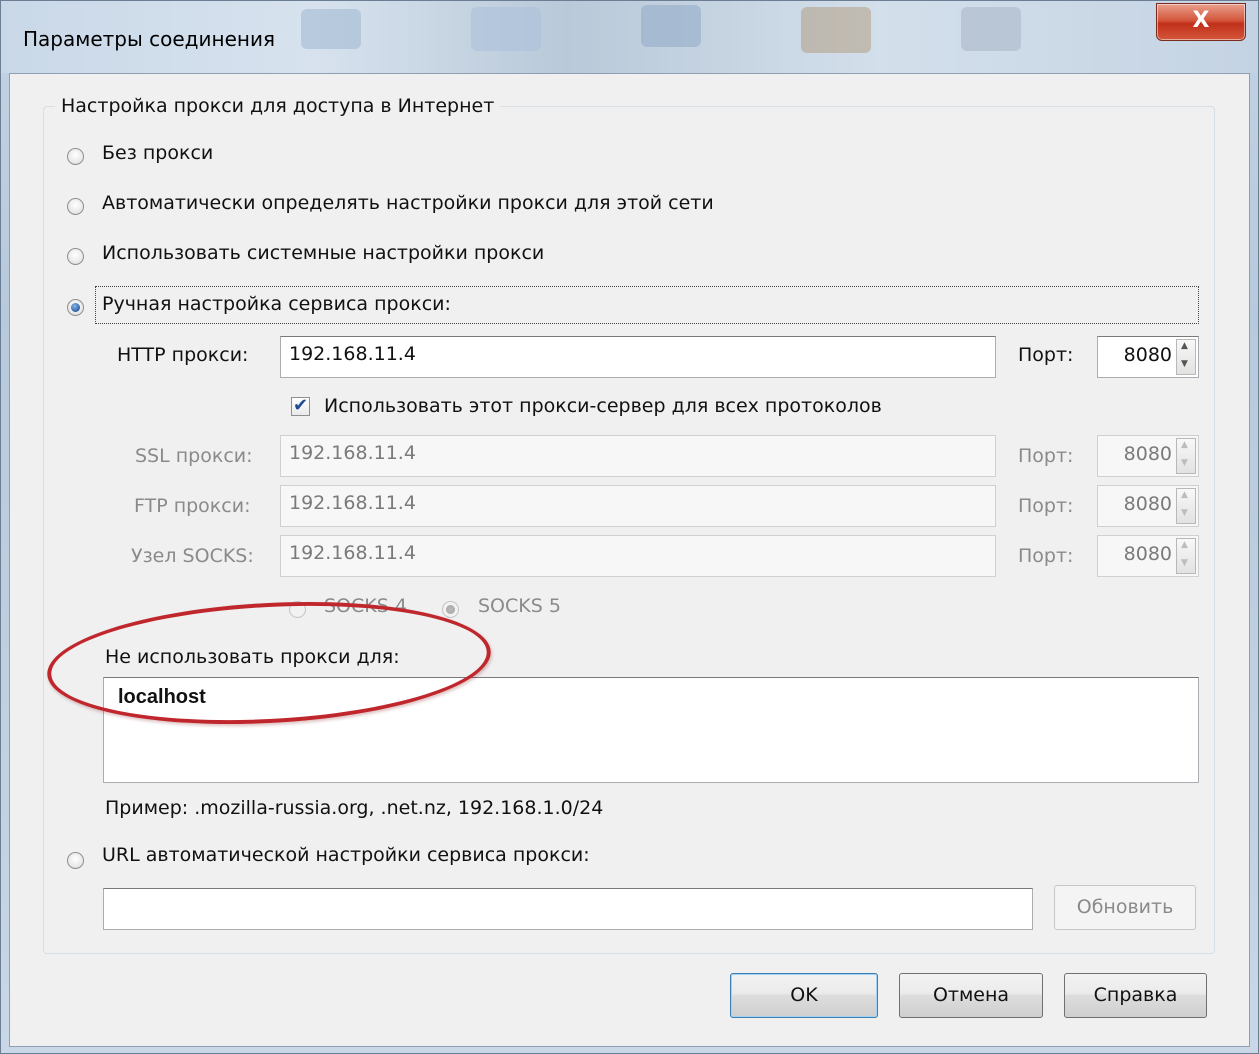 This screenshot has height=1054, width=1259. What do you see at coordinates (971, 995) in the screenshot?
I see `cancel-button: Отмена` at bounding box center [971, 995].